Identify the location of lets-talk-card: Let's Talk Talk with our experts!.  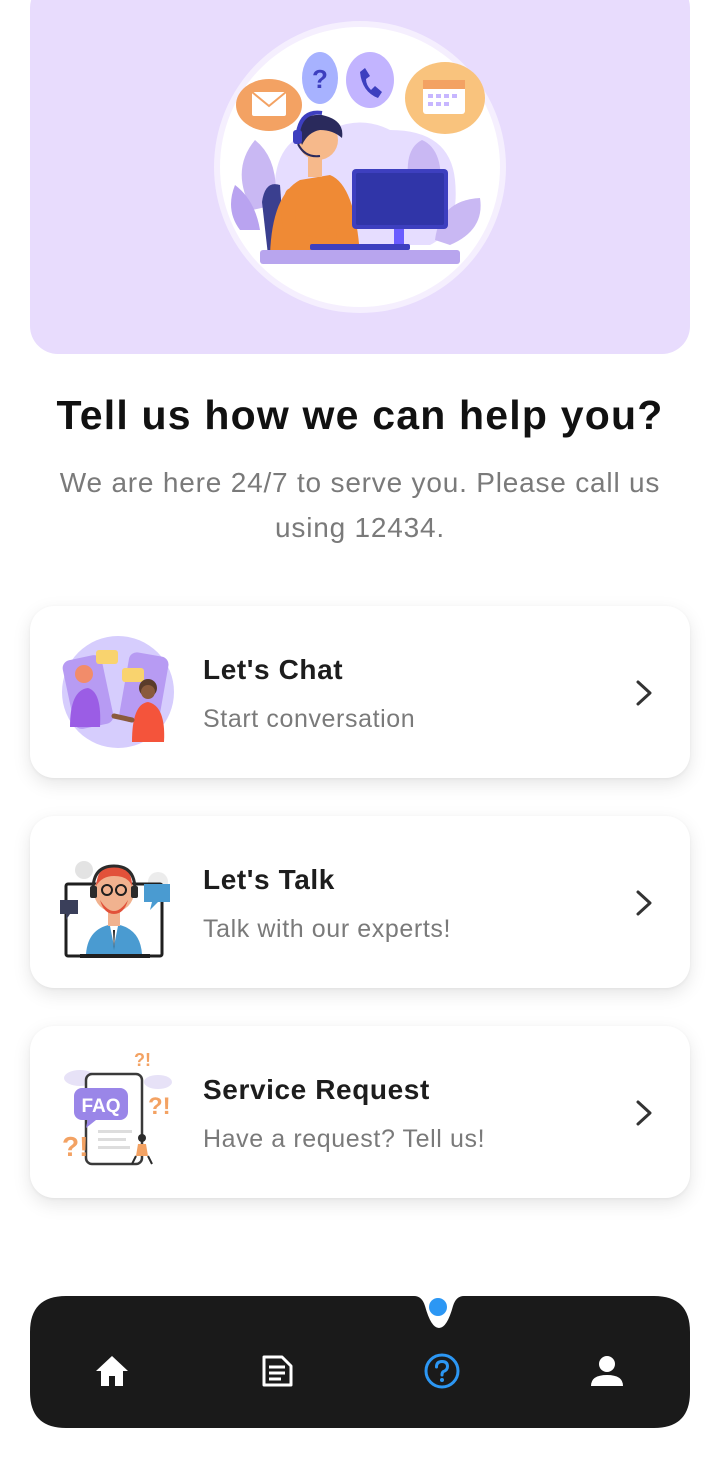
(360, 902).